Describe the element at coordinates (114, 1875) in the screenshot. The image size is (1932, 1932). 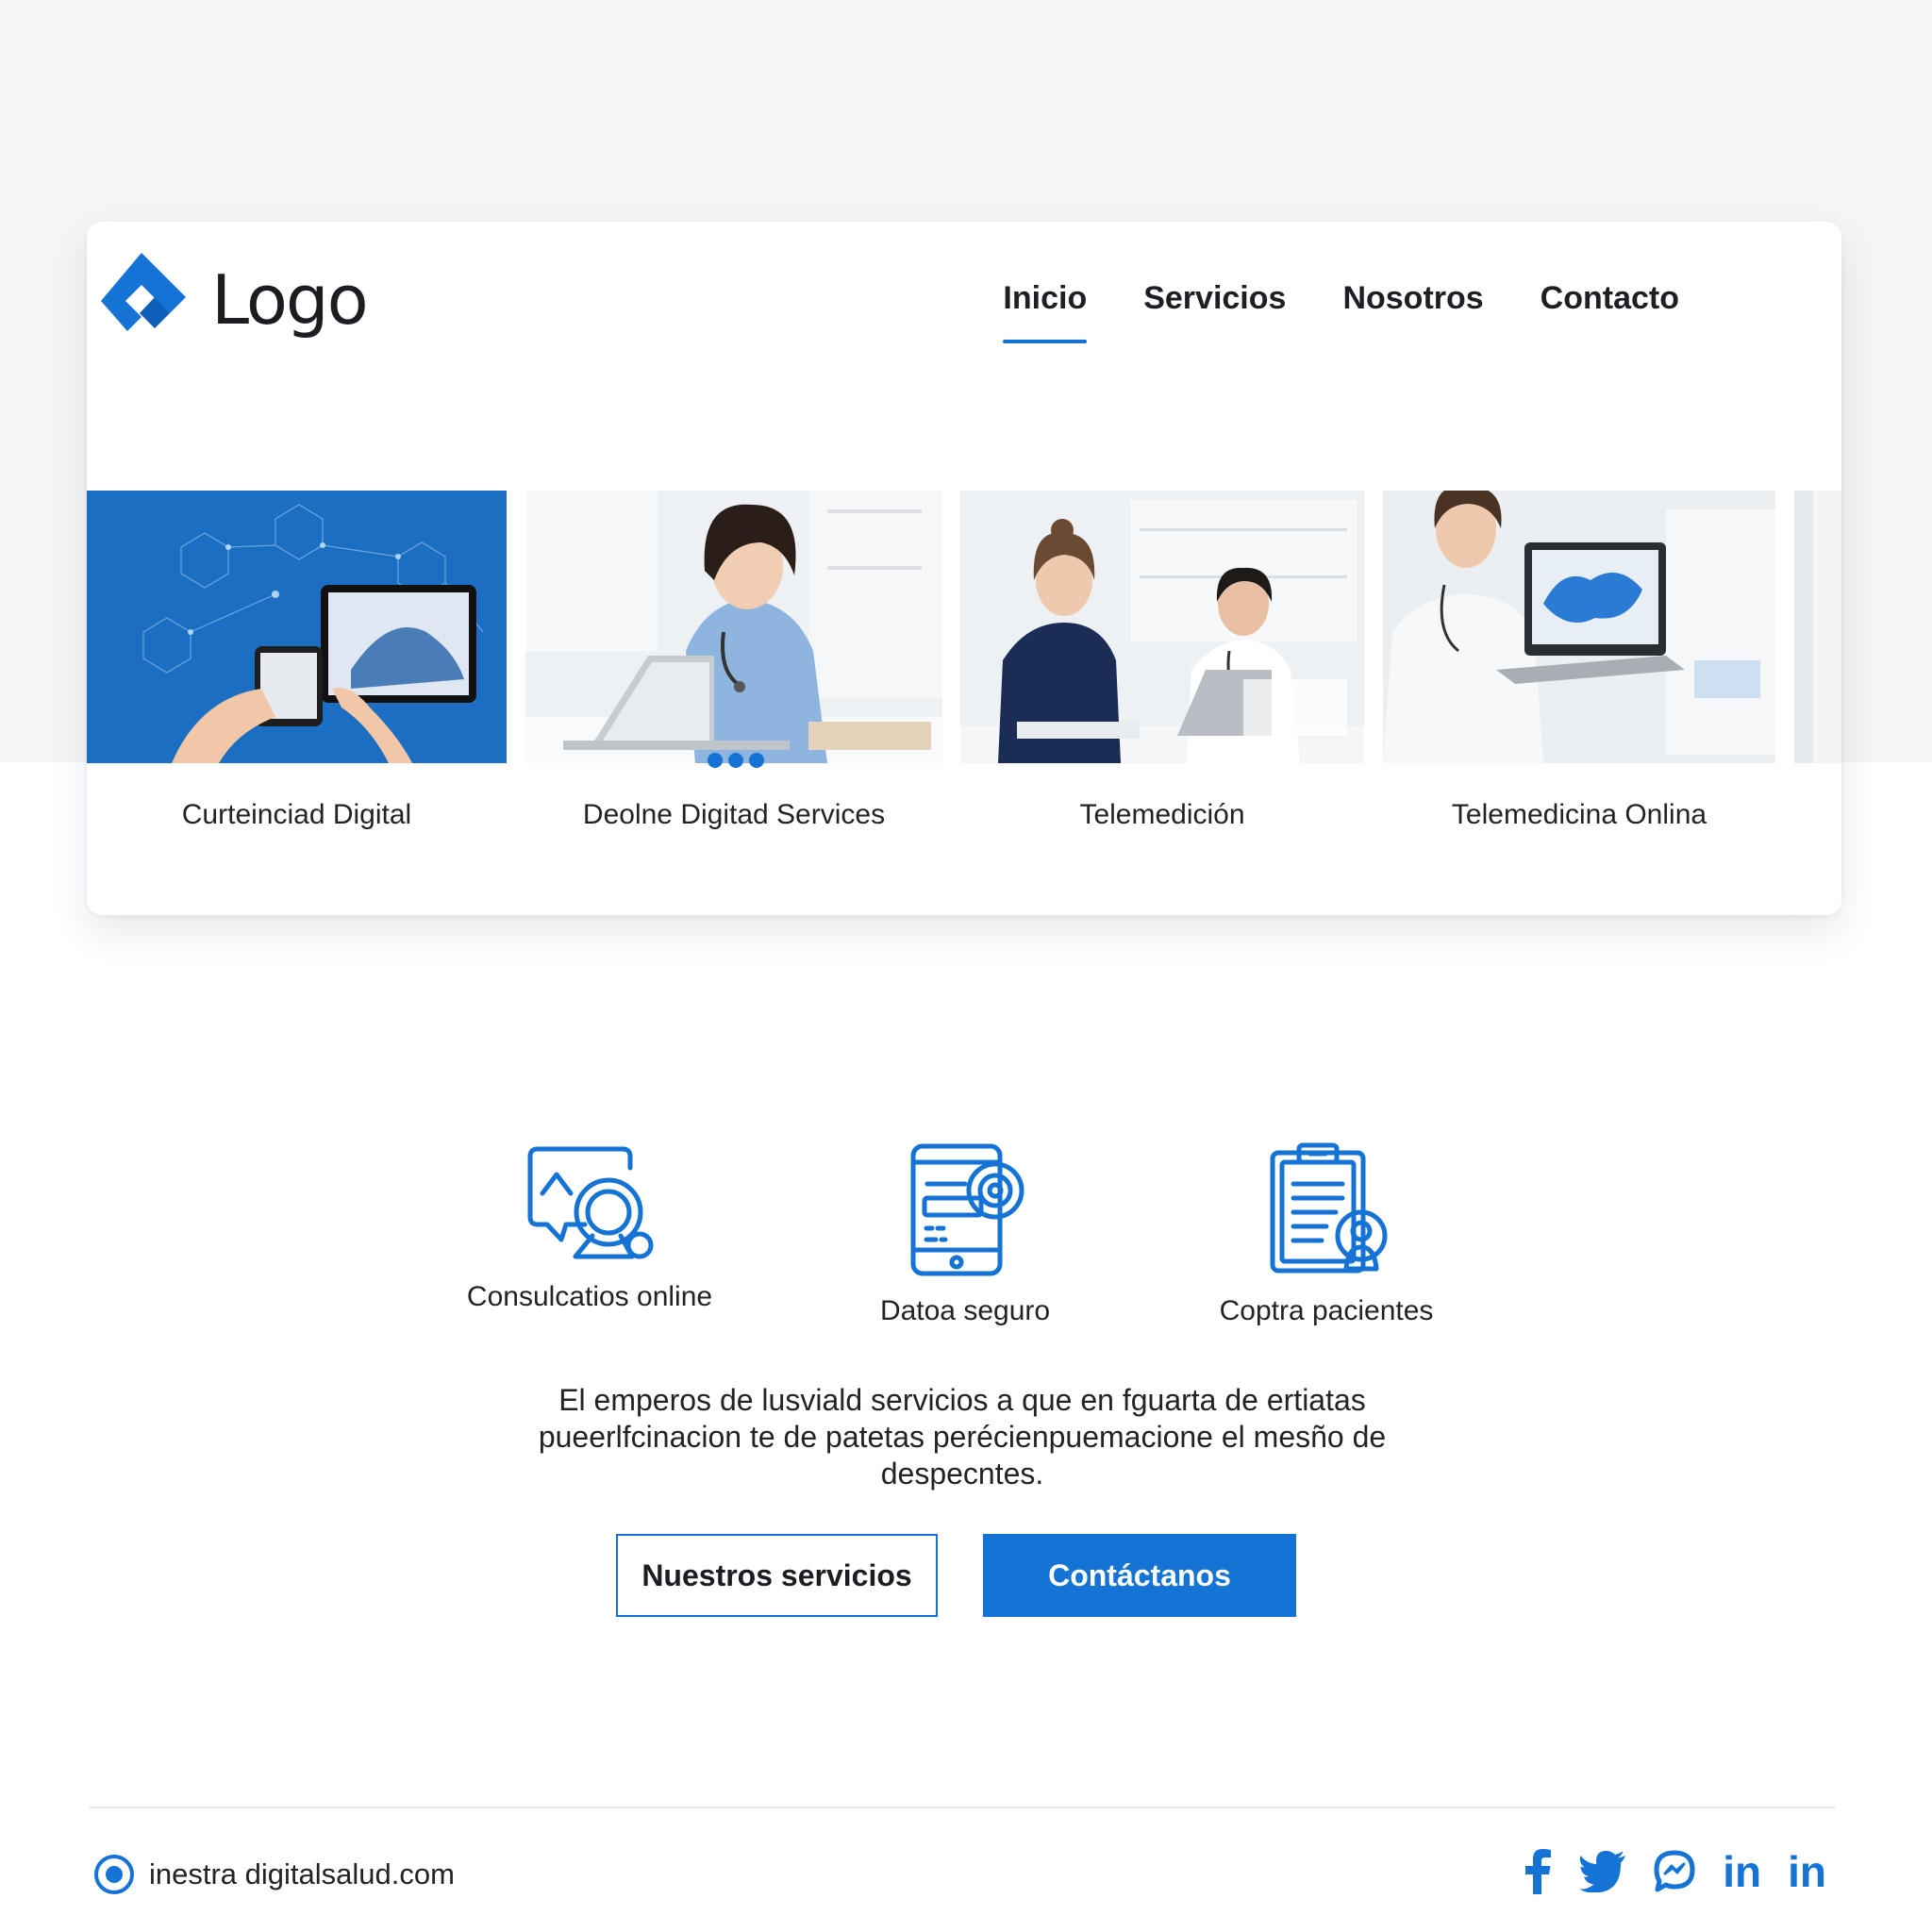
I see `target-icon` at that location.